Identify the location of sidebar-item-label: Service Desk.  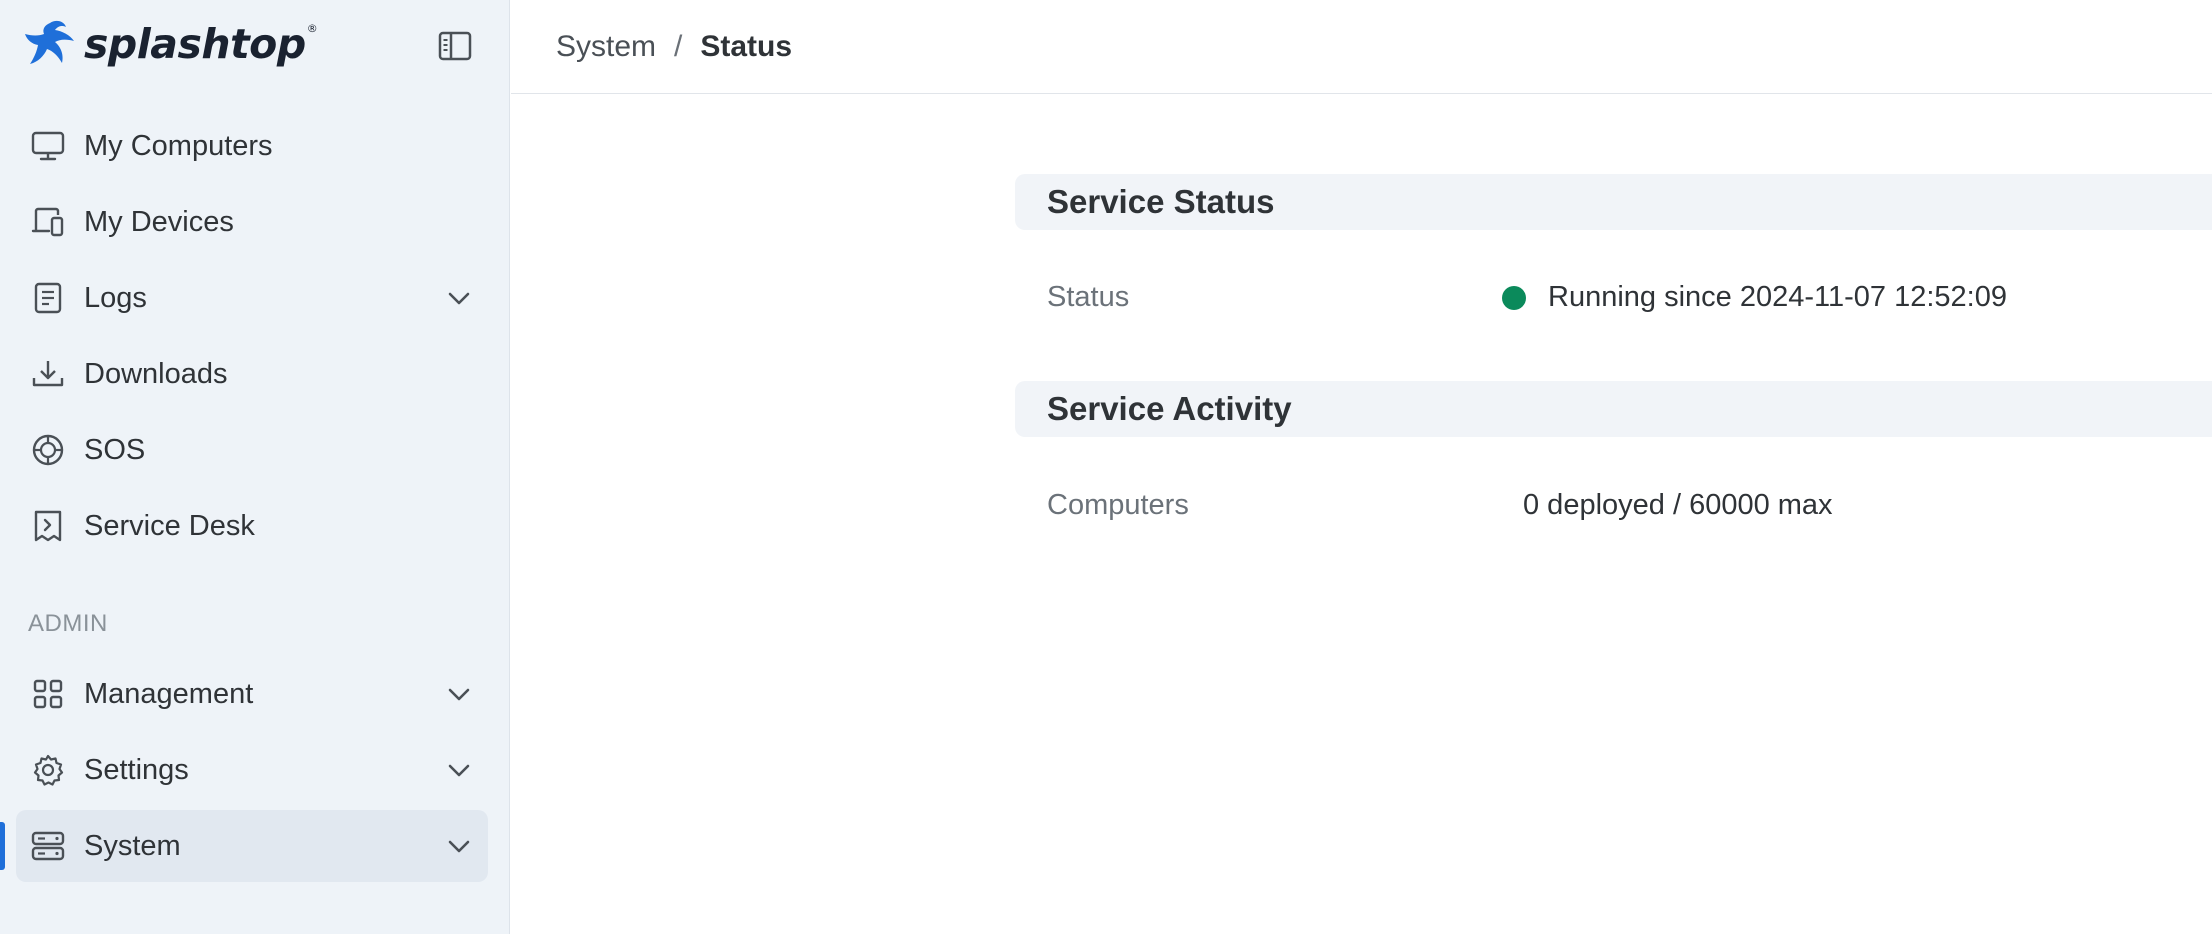
(169, 526).